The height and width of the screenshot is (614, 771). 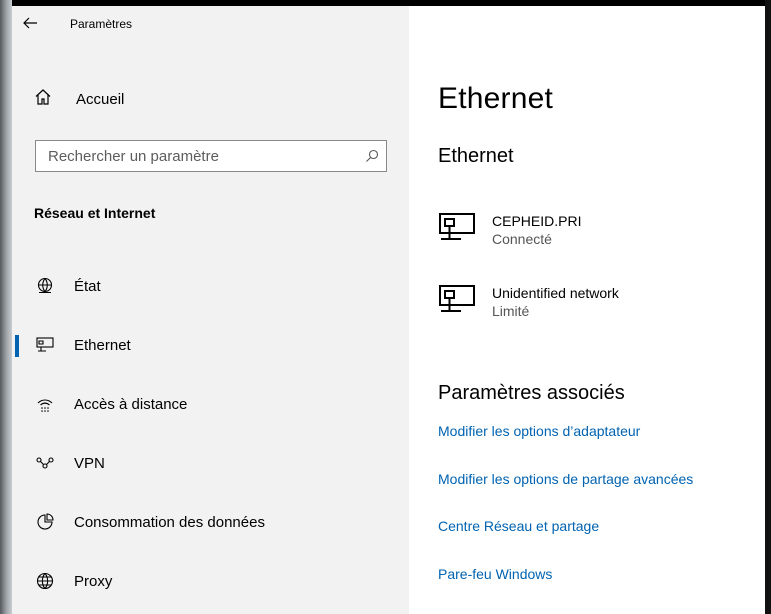 I want to click on sidebar-item-label: Accueil, so click(x=100, y=99).